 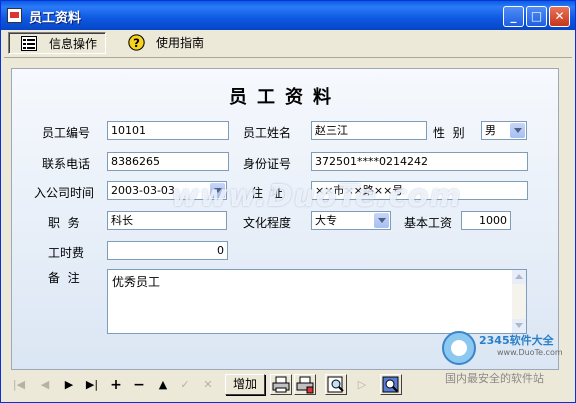 I want to click on logo-icon, so click(x=459, y=348).